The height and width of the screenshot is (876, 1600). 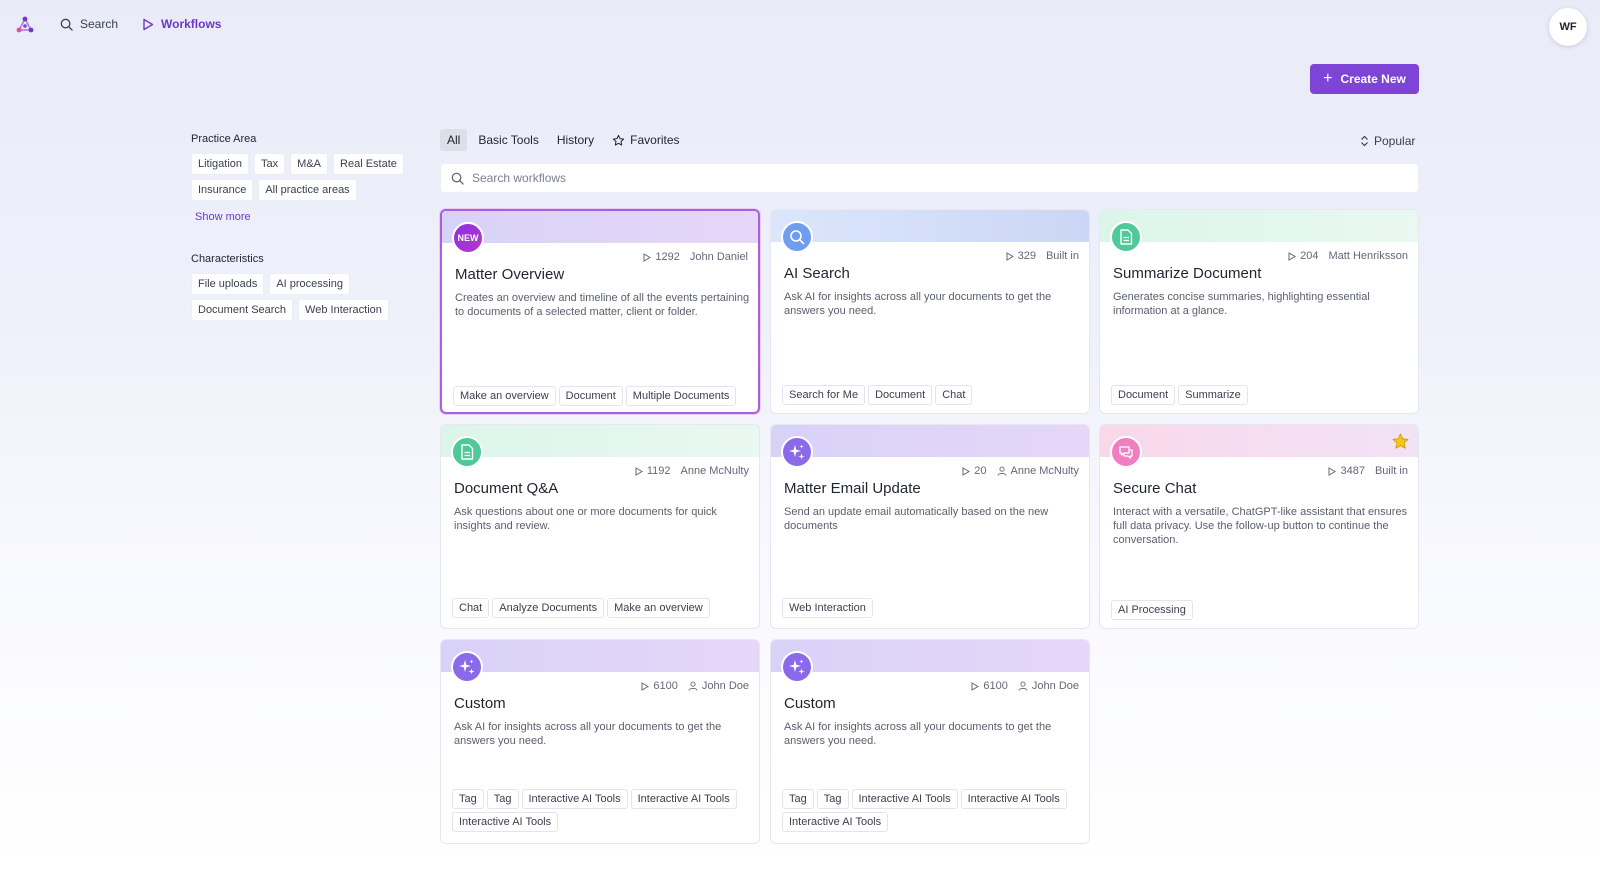 What do you see at coordinates (1309, 256) in the screenshot?
I see `run-count-value: 204` at bounding box center [1309, 256].